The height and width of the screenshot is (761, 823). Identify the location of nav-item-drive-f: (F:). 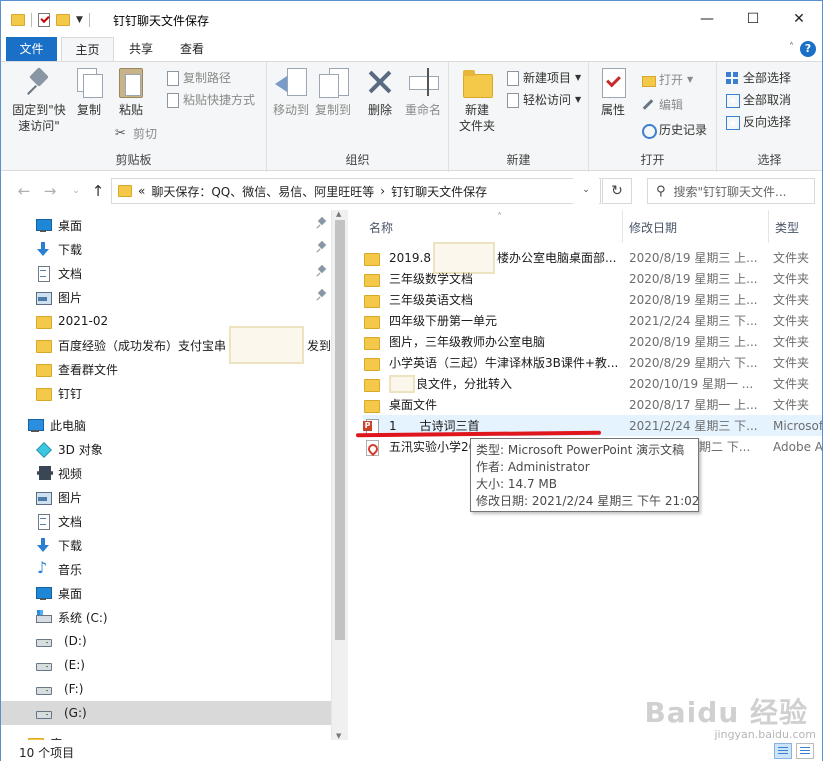
(166, 689).